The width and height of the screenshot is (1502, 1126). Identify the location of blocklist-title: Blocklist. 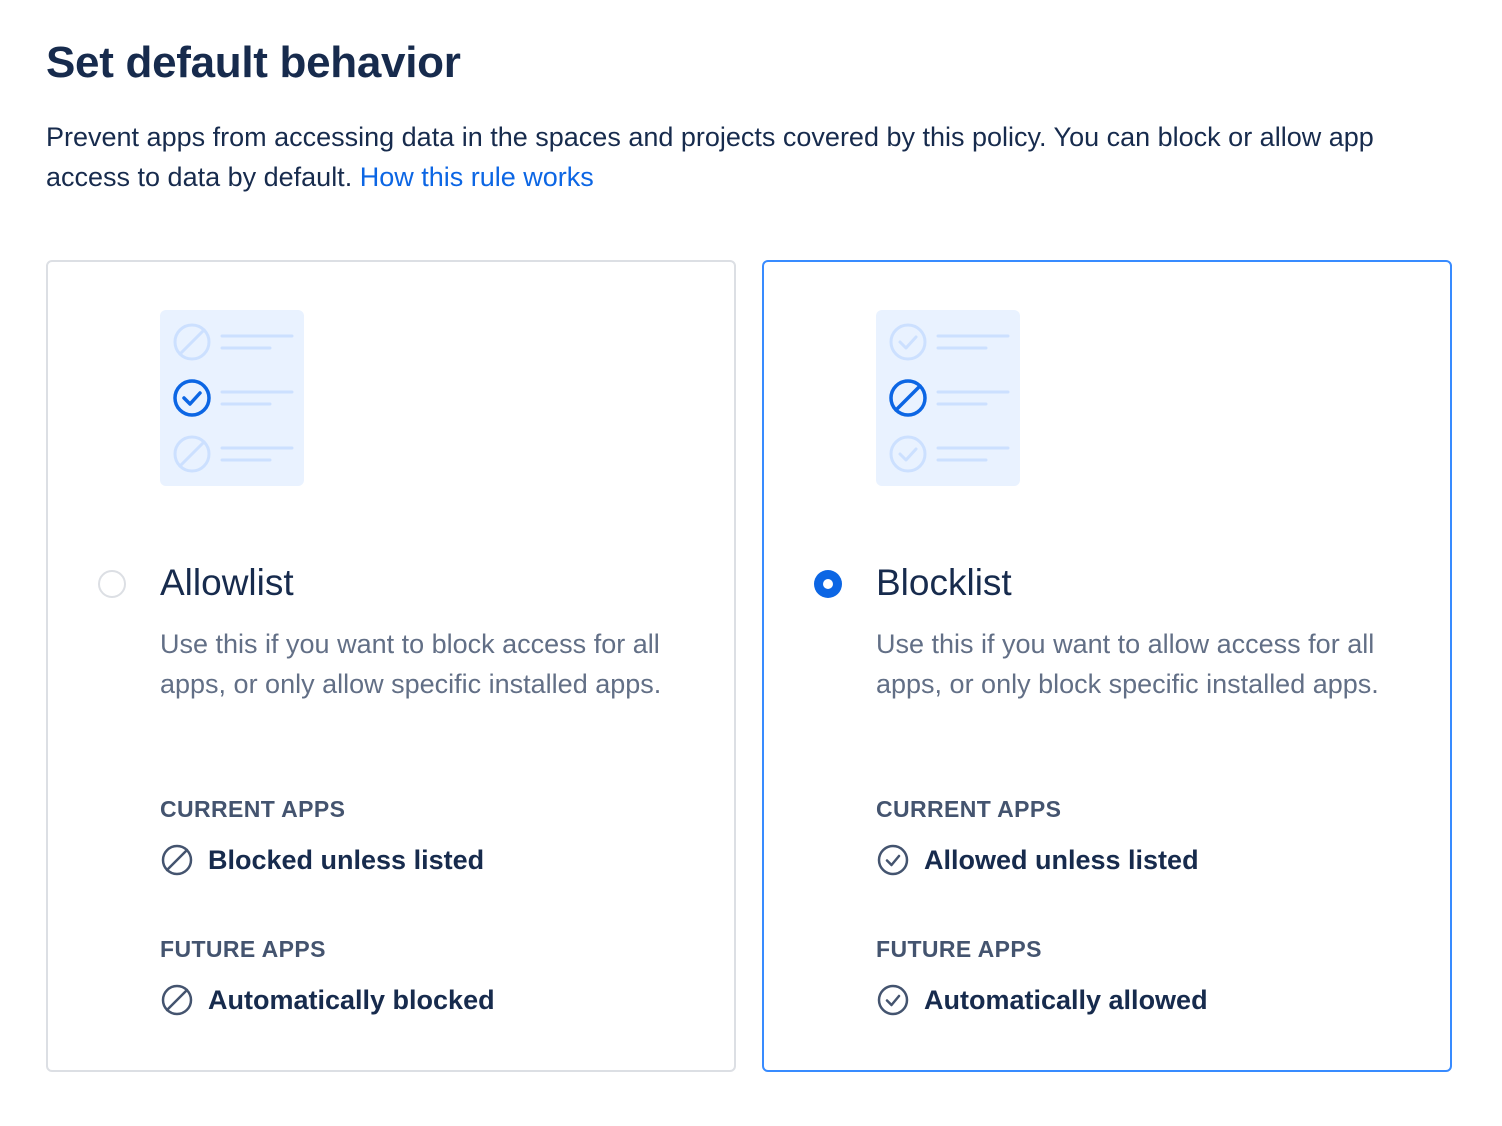
(944, 582).